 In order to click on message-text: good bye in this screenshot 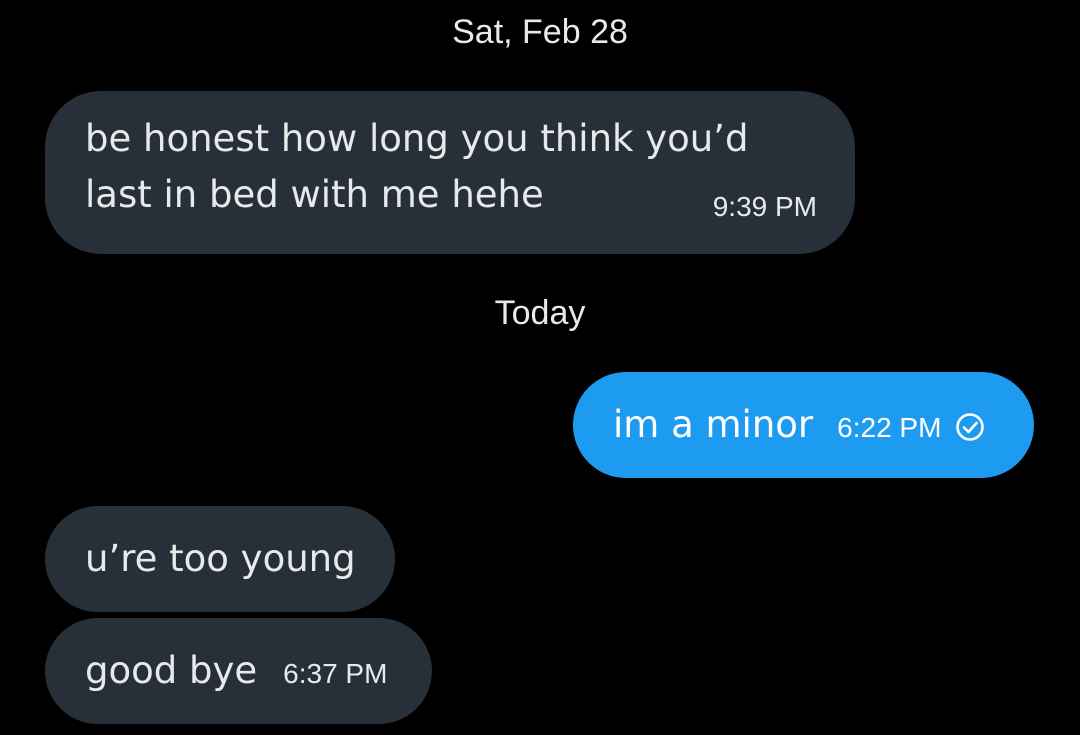, I will do `click(171, 670)`.